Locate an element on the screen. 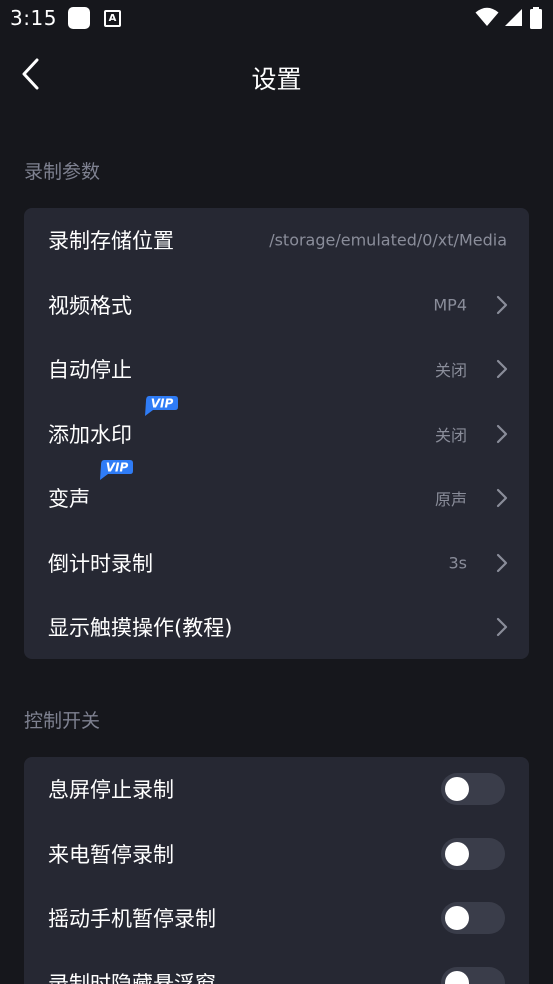 Image resolution: width=553 pixels, height=984 pixels. setting-value: MP4 is located at coordinates (450, 305).